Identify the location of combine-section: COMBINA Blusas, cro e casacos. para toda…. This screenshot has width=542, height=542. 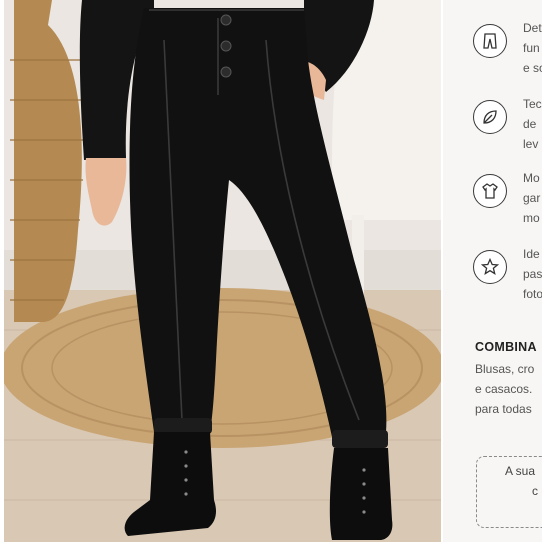
(508, 379).